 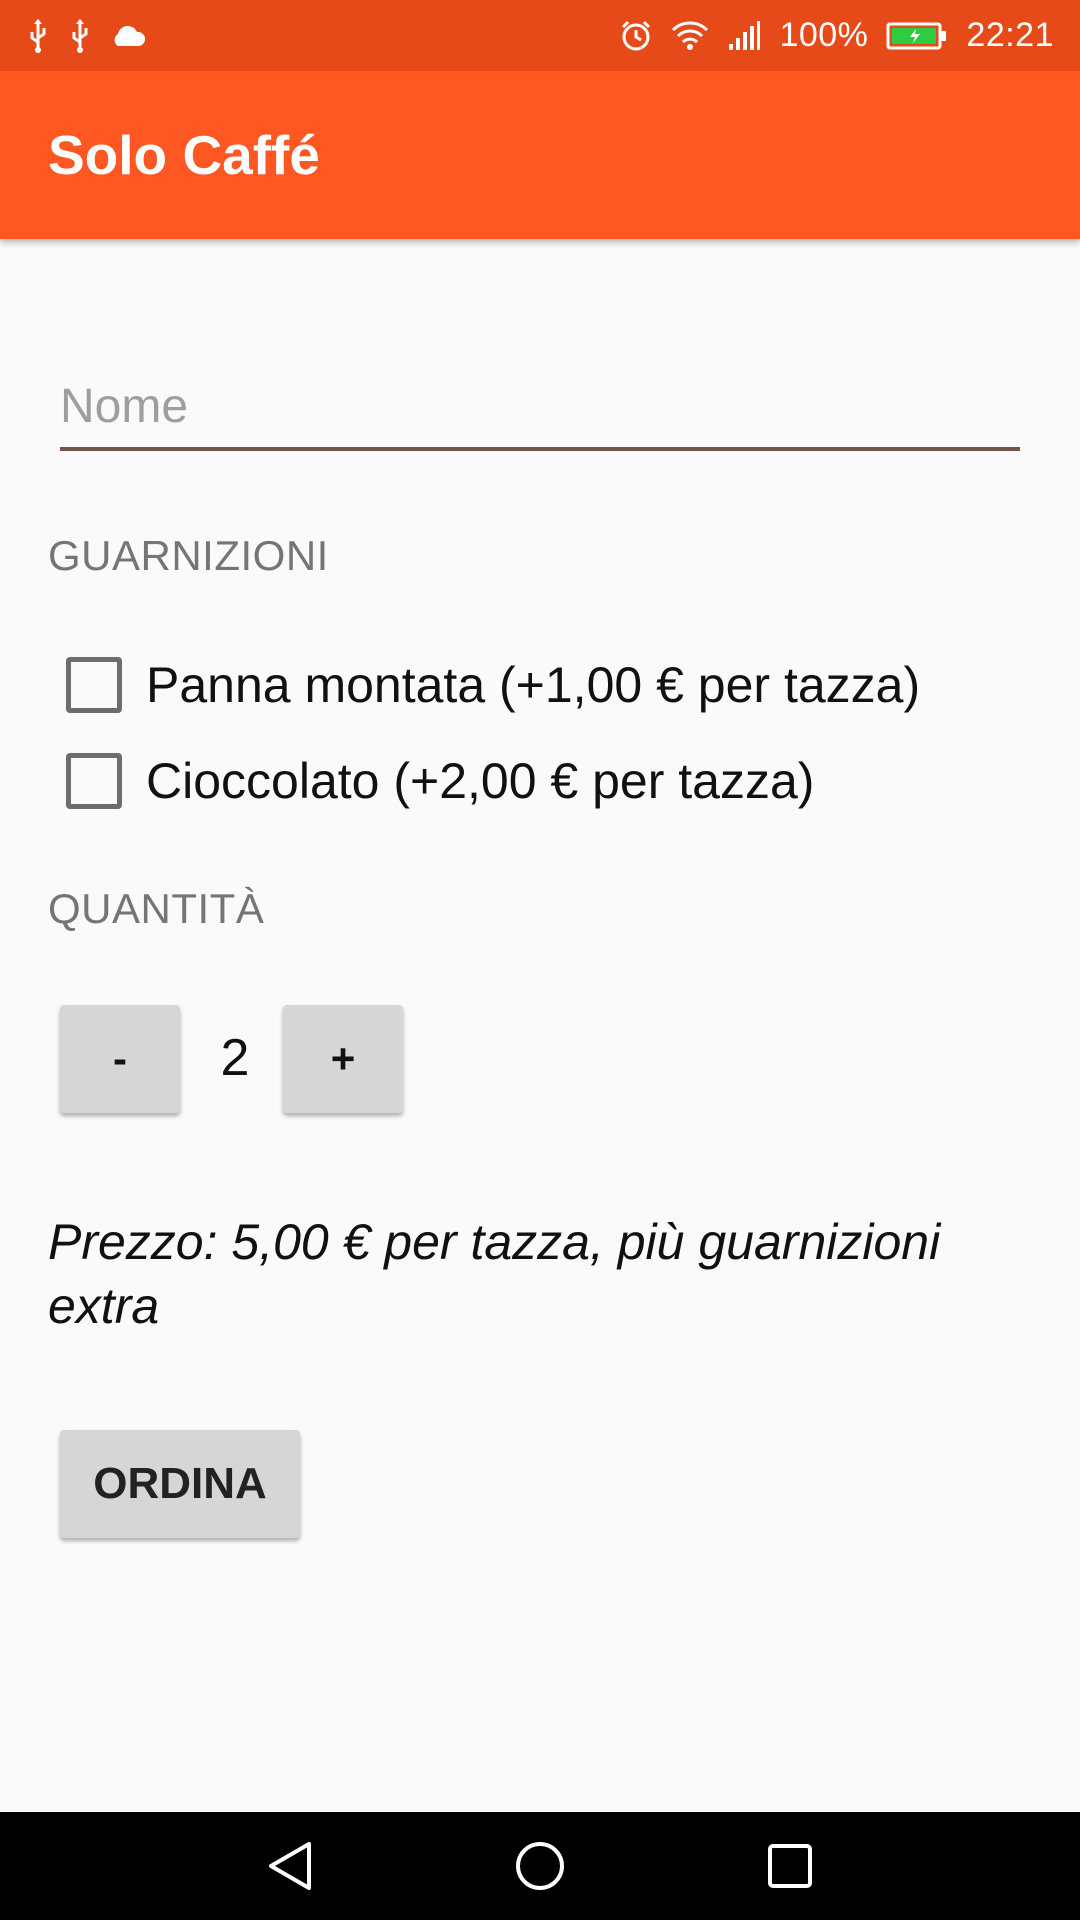 What do you see at coordinates (1010, 35) in the screenshot?
I see `status-time: 22:21` at bounding box center [1010, 35].